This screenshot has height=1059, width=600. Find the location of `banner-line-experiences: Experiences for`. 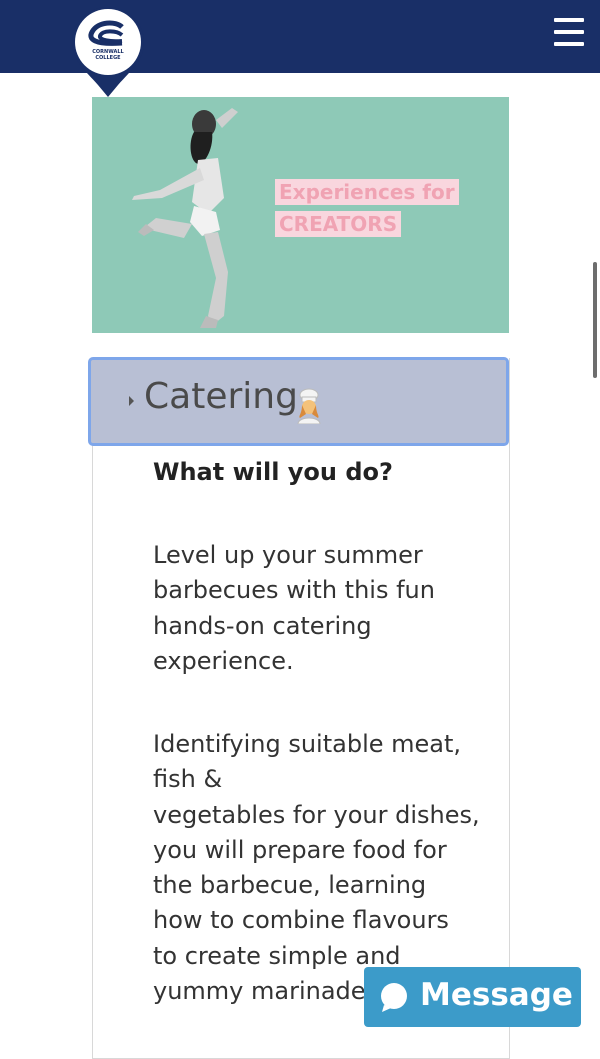

banner-line-experiences: Experiences for is located at coordinates (367, 192).